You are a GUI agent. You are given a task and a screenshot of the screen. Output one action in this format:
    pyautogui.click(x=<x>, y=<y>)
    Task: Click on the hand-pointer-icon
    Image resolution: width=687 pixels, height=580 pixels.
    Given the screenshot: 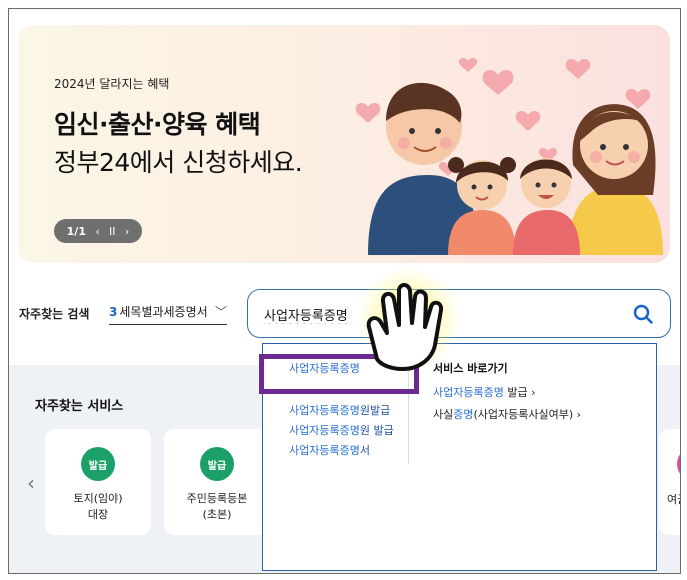 What is the action you would take?
    pyautogui.click(x=408, y=319)
    